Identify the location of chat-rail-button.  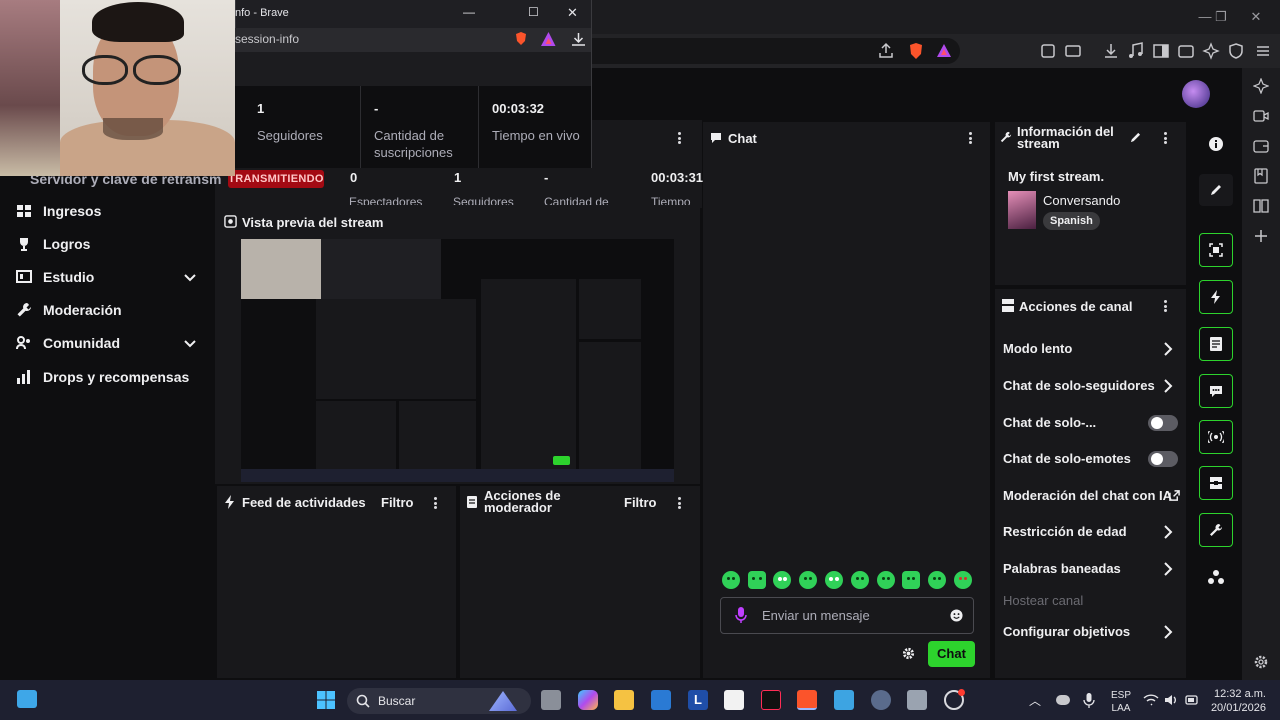
(1216, 391).